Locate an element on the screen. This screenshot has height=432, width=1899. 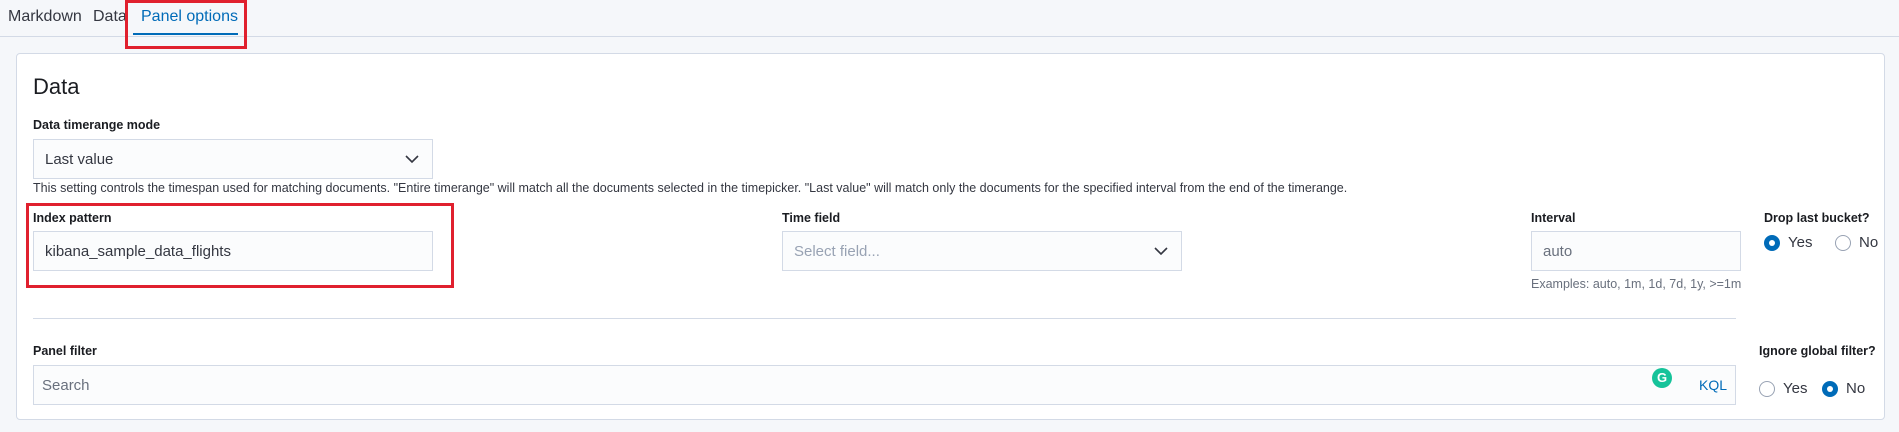
tab-panel-options: Panel options is located at coordinates (189, 17).